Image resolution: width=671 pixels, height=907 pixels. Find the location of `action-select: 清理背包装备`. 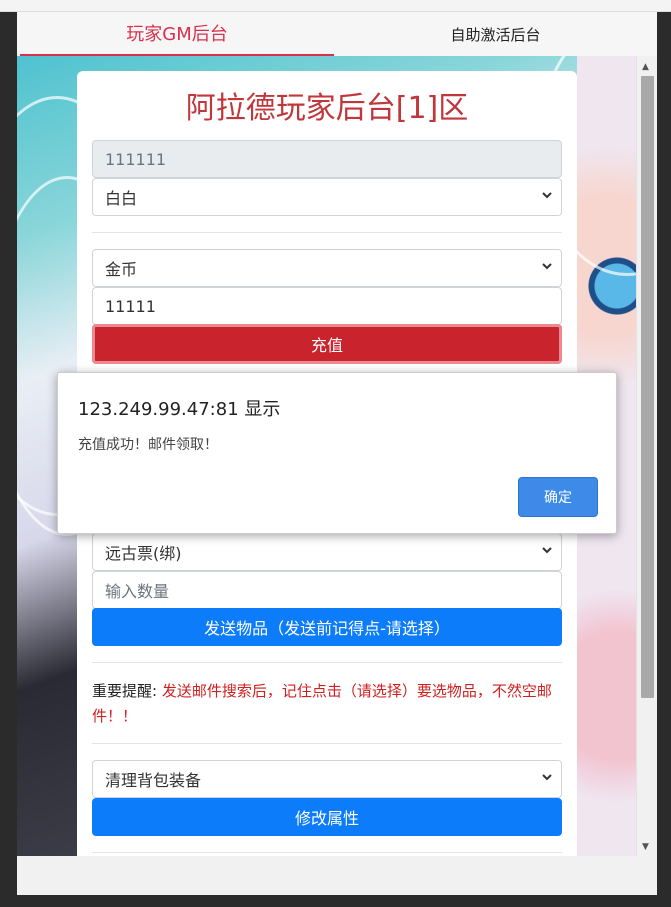

action-select: 清理背包装备 is located at coordinates (327, 779).